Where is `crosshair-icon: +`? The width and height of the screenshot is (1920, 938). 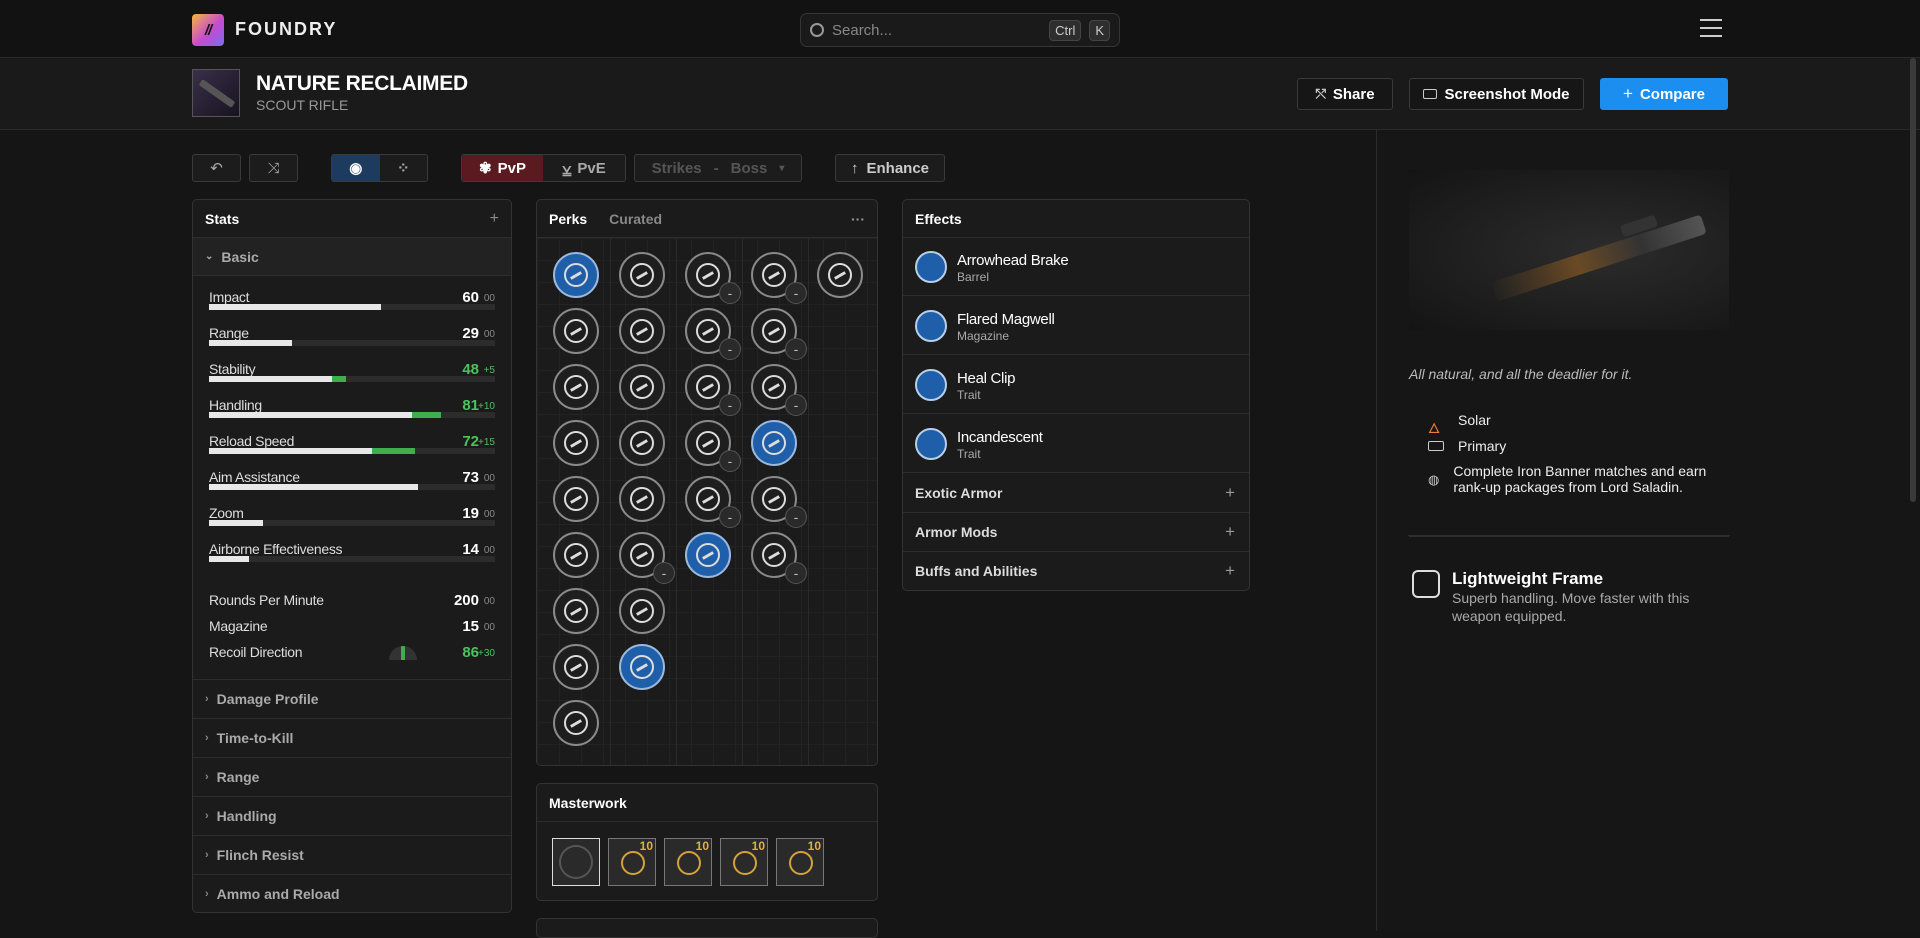 crosshair-icon: + is located at coordinates (494, 219).